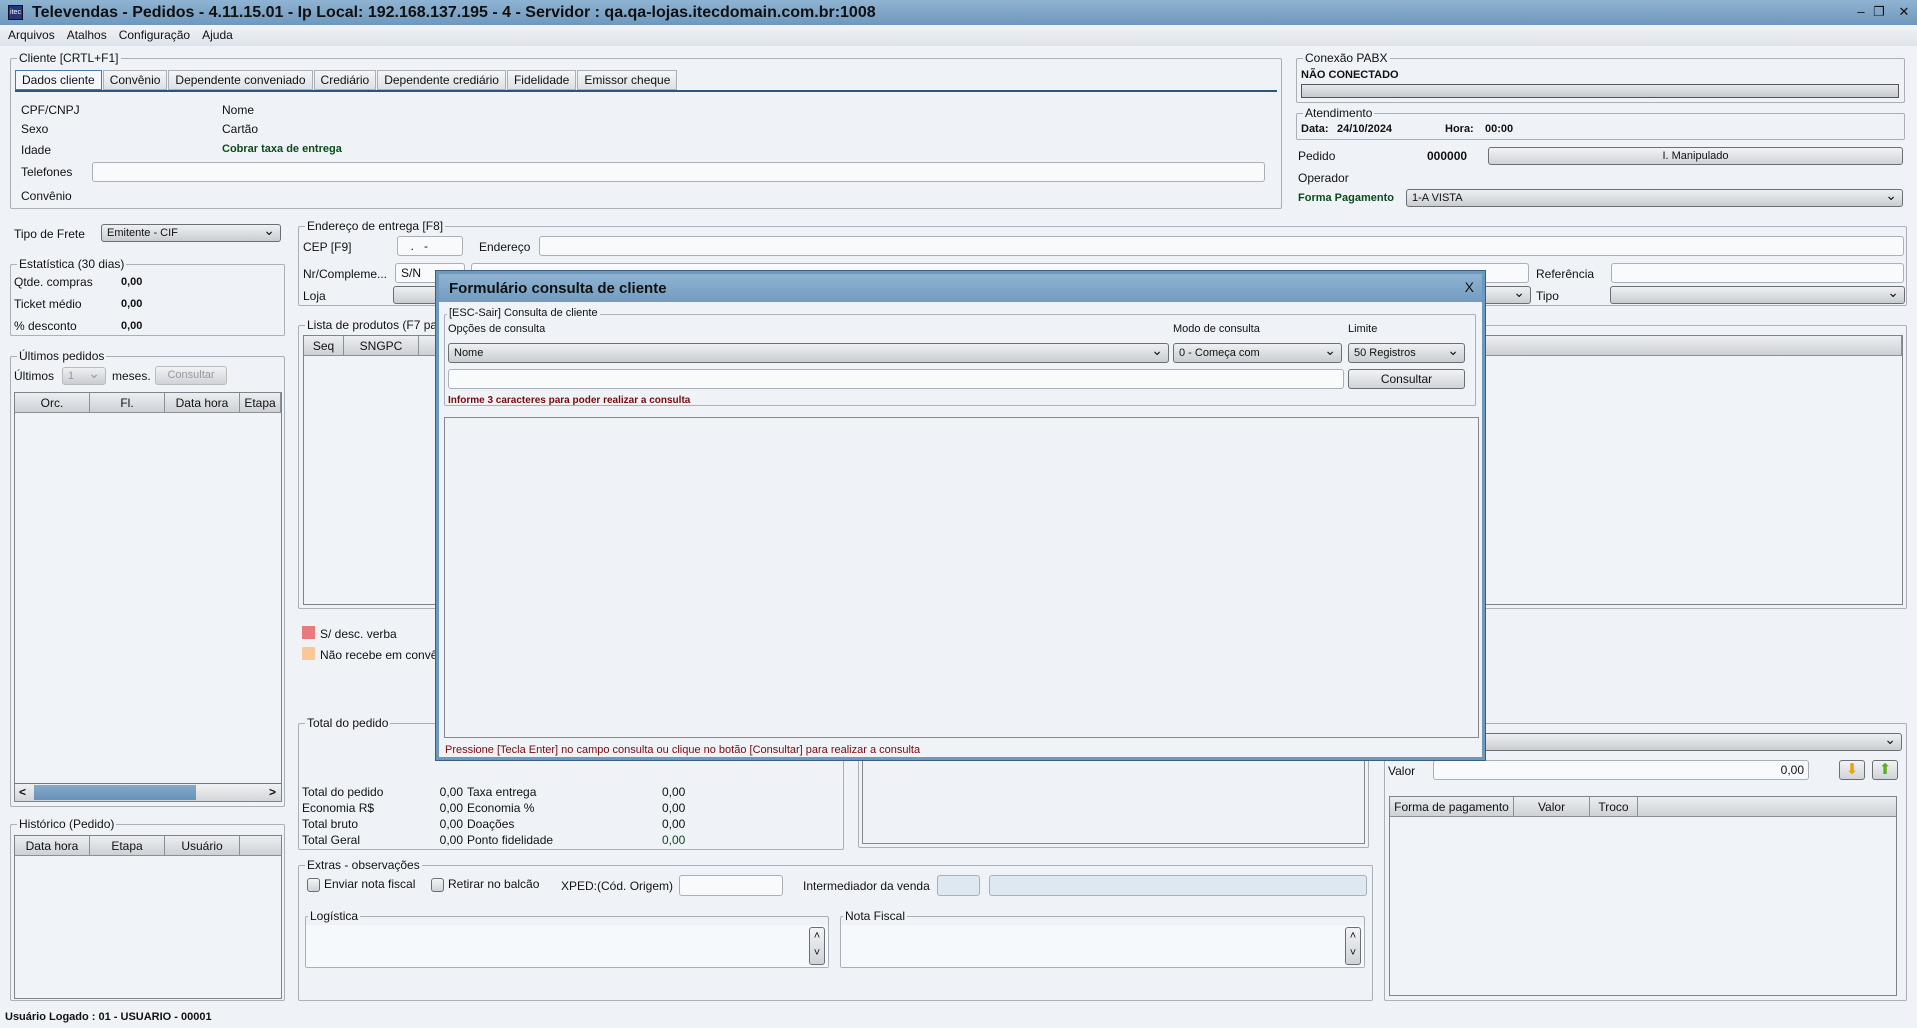  I want to click on valor-field: 0,00, so click(1621, 770).